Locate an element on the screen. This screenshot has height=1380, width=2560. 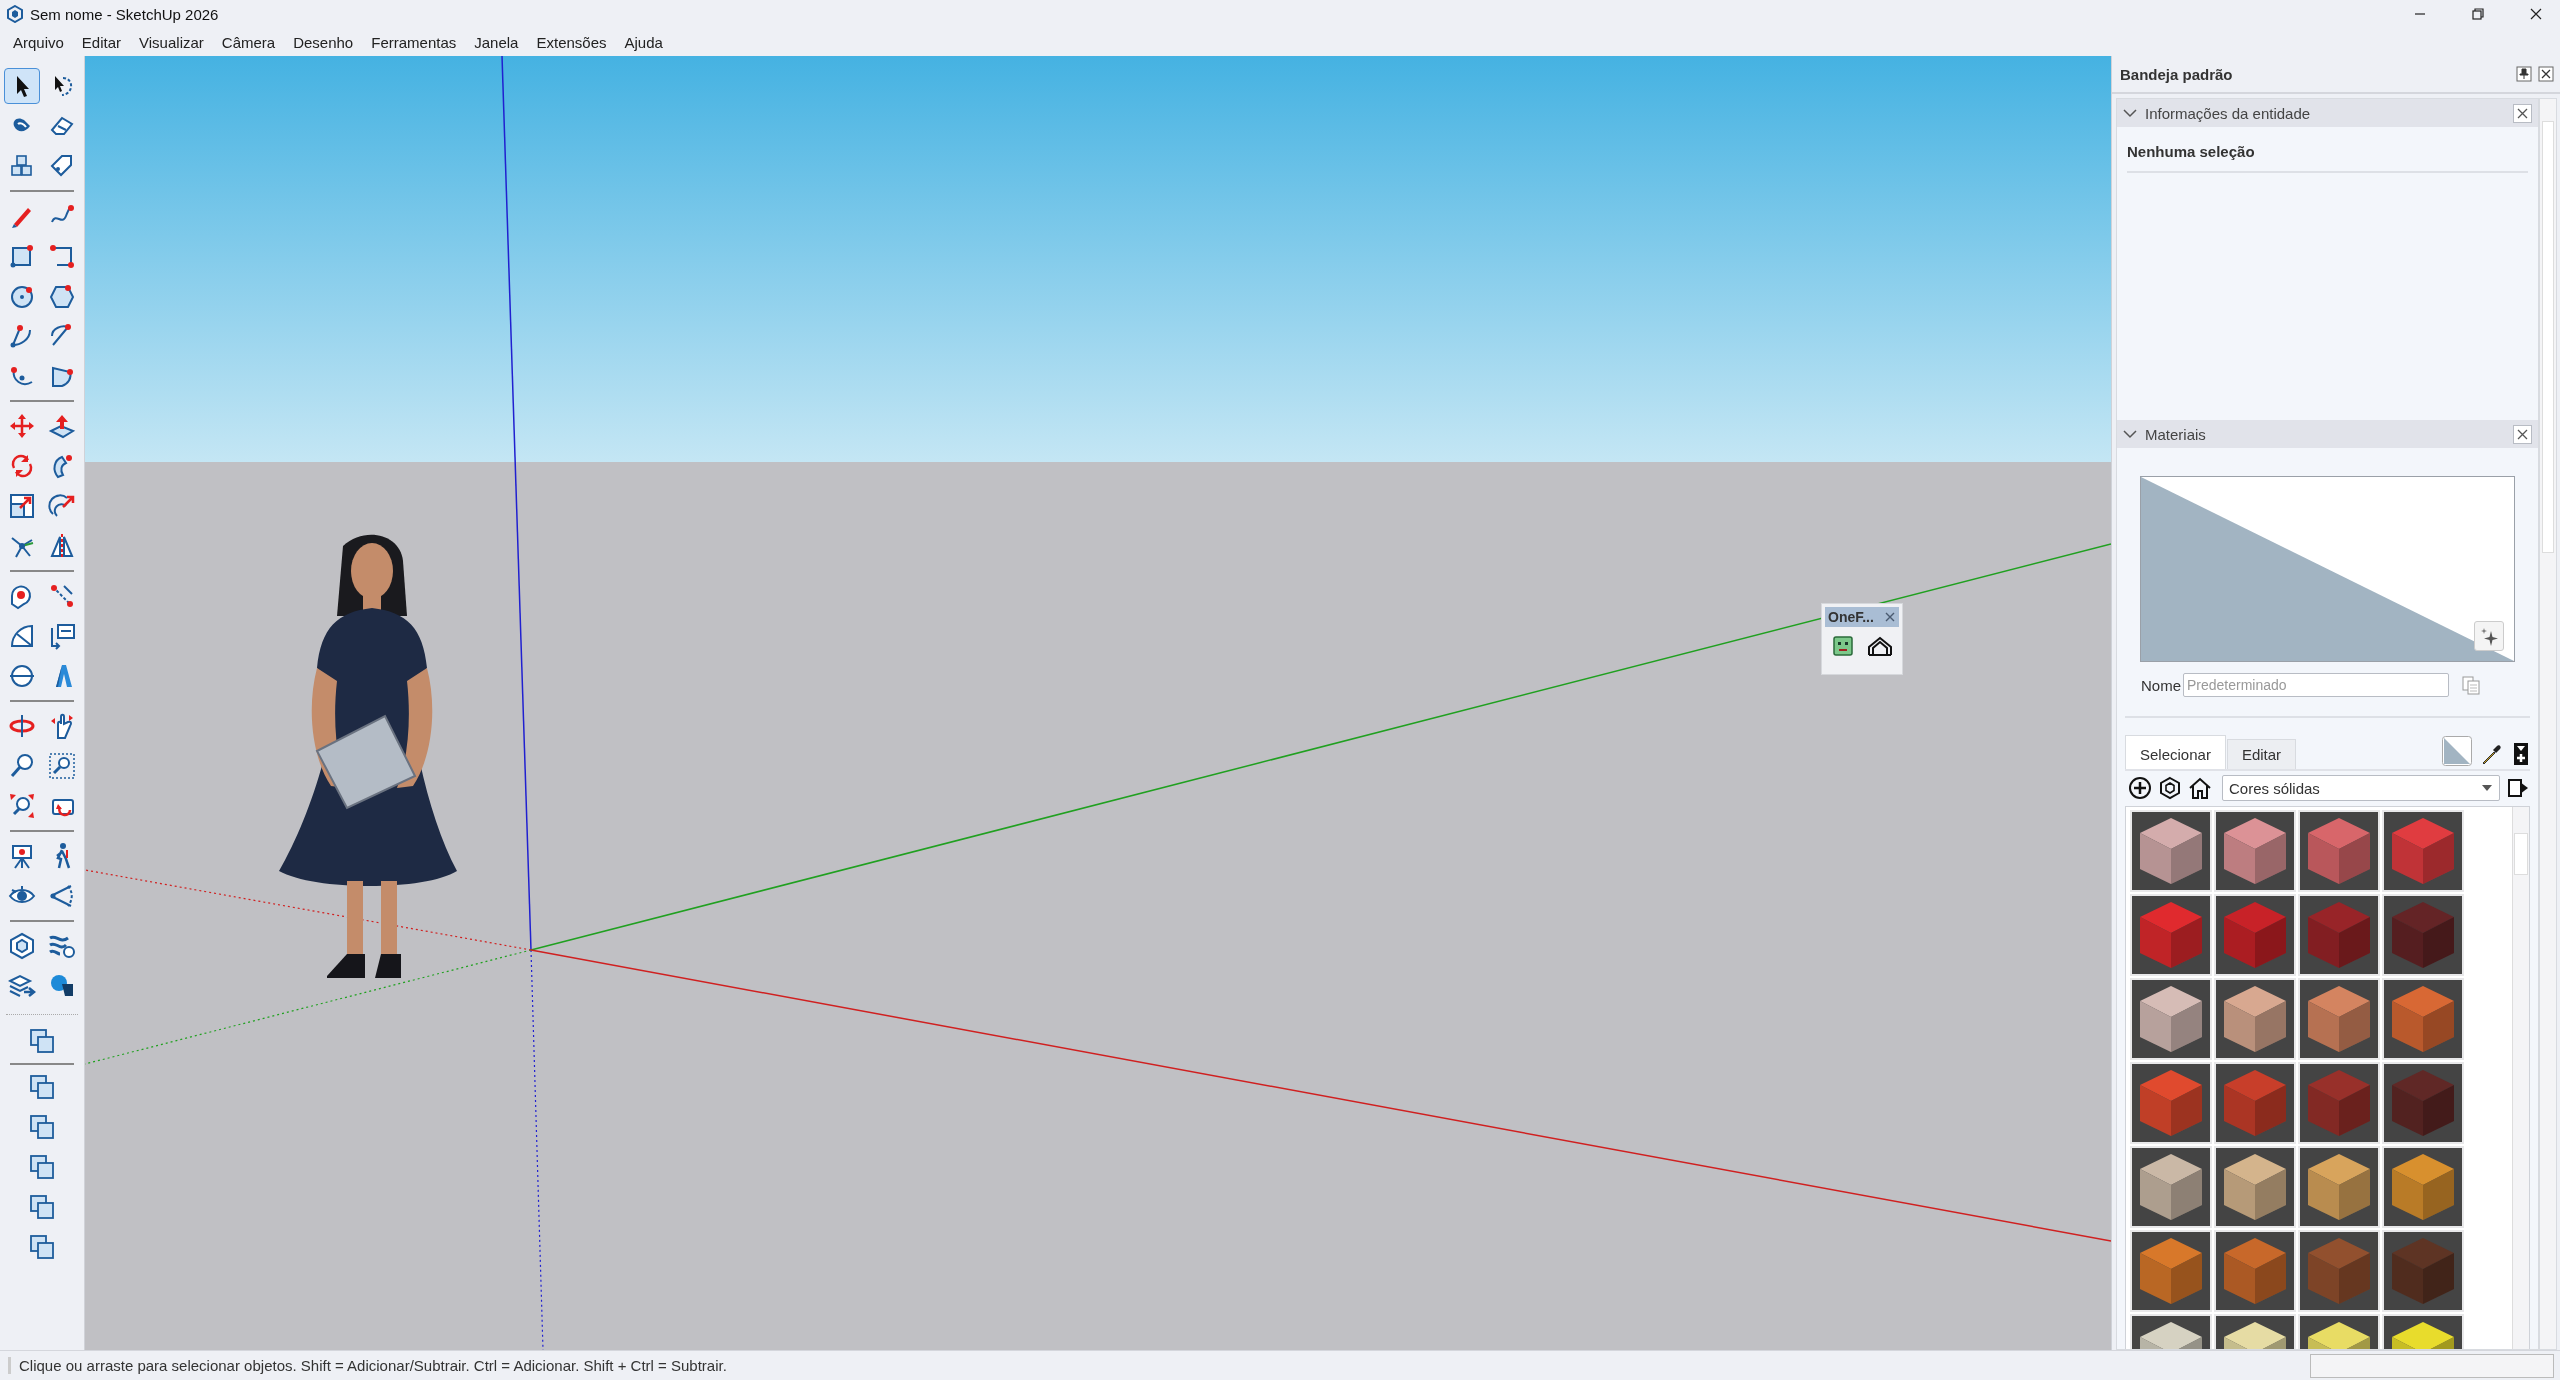
material-swatch-icon is located at coordinates (2457, 751).